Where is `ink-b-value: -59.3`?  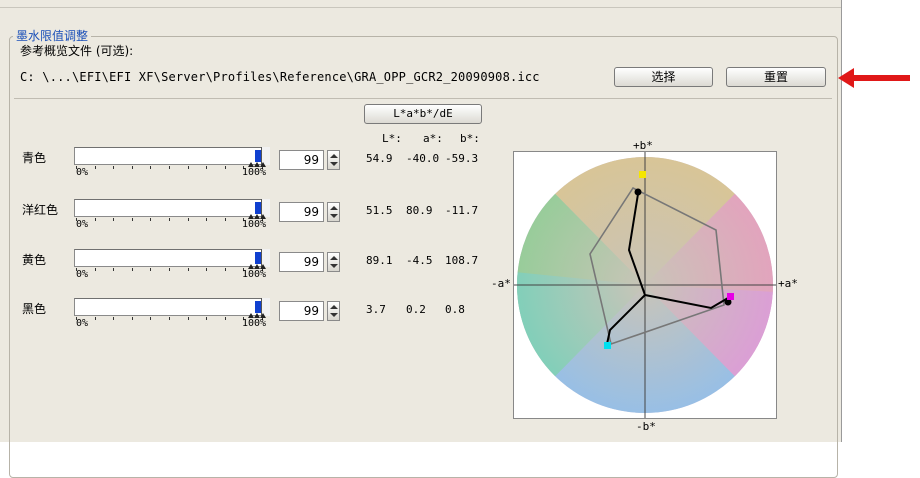 ink-b-value: -59.3 is located at coordinates (462, 158).